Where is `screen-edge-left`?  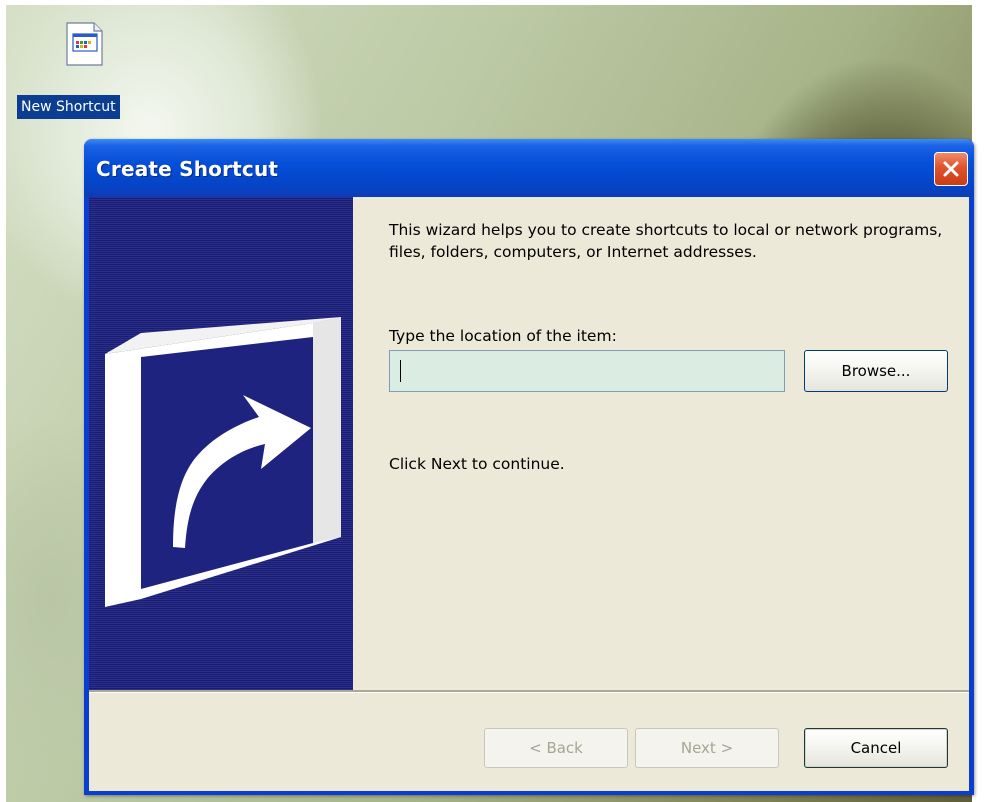 screen-edge-left is located at coordinates (3, 401).